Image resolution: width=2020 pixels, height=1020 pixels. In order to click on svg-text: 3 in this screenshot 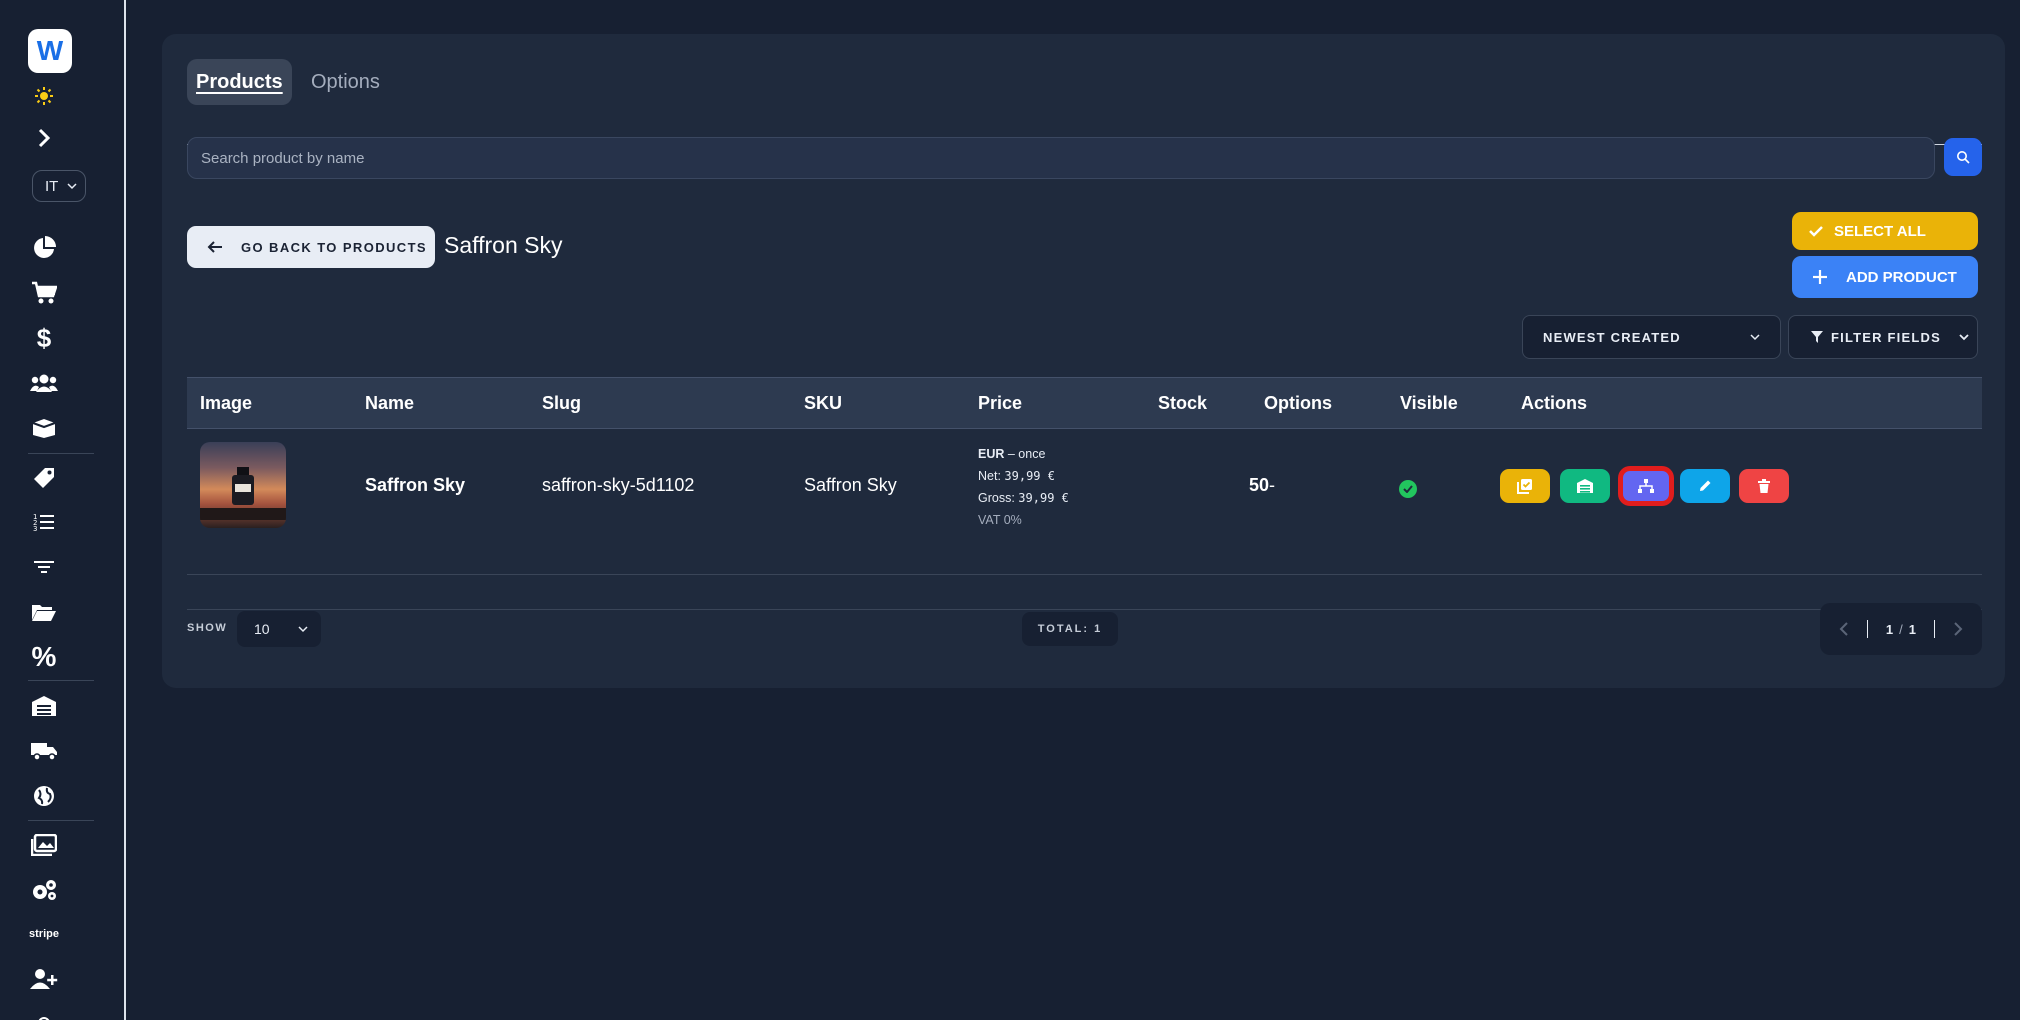, I will do `click(35, 528)`.